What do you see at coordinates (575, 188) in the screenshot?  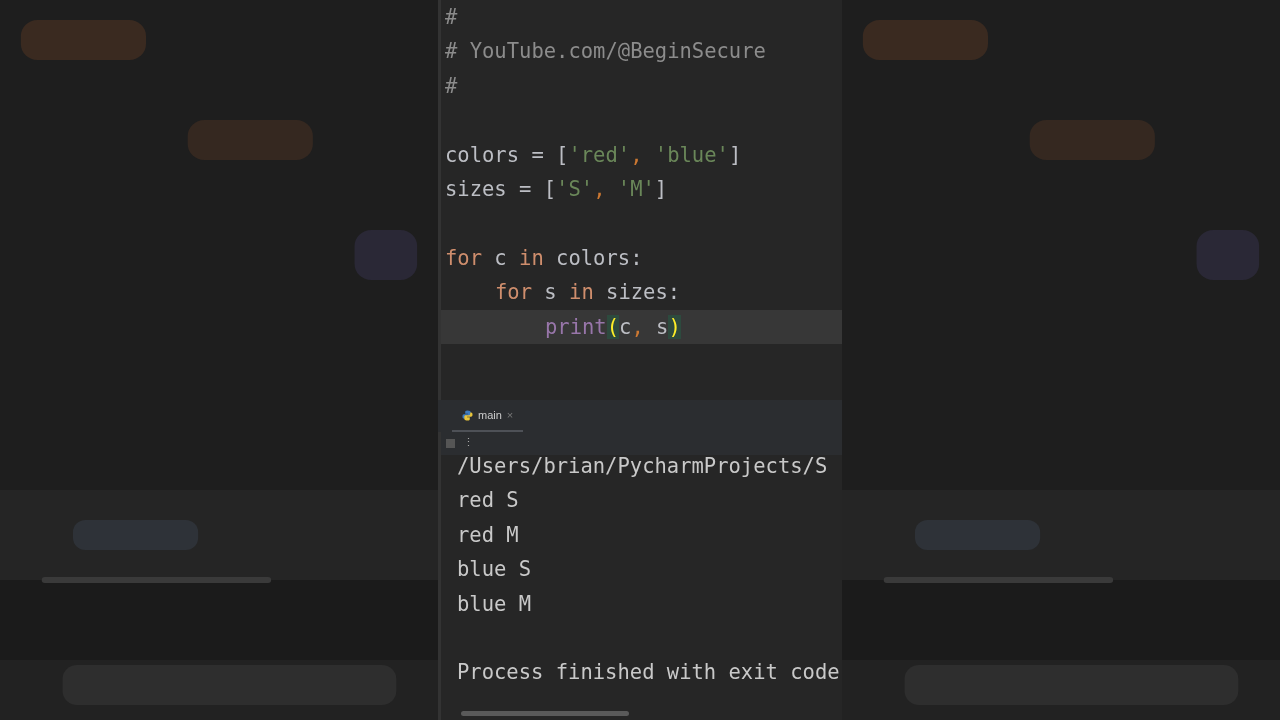 I see `string-literal: 'S'` at bounding box center [575, 188].